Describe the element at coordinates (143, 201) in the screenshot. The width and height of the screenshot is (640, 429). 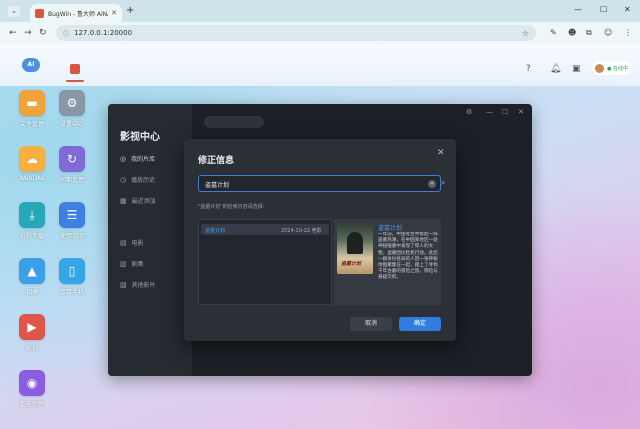
I see `sidebar-item-label: 最近添加` at that location.